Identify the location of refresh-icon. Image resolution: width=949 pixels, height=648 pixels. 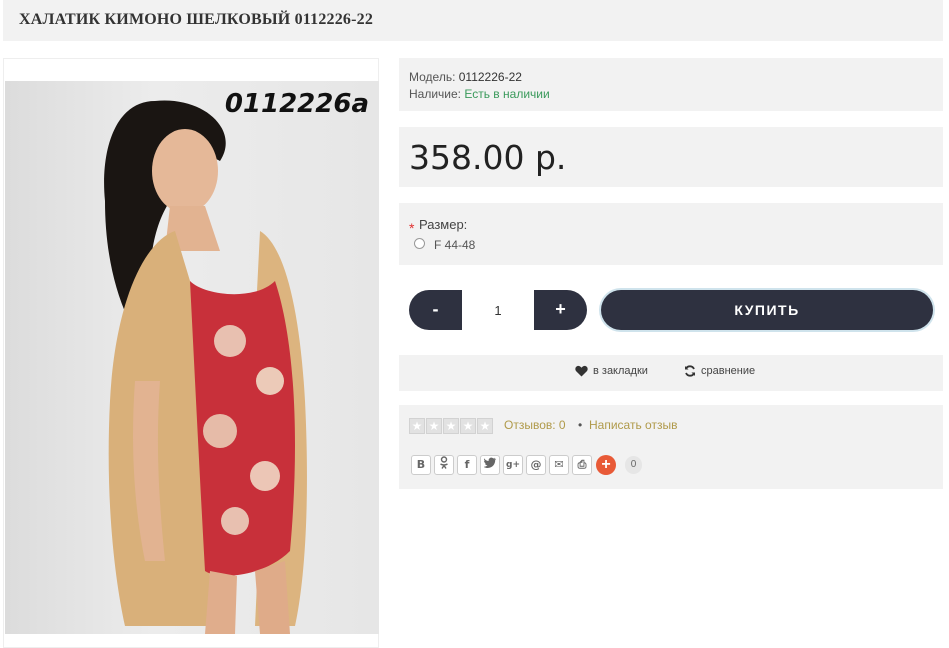
(690, 371).